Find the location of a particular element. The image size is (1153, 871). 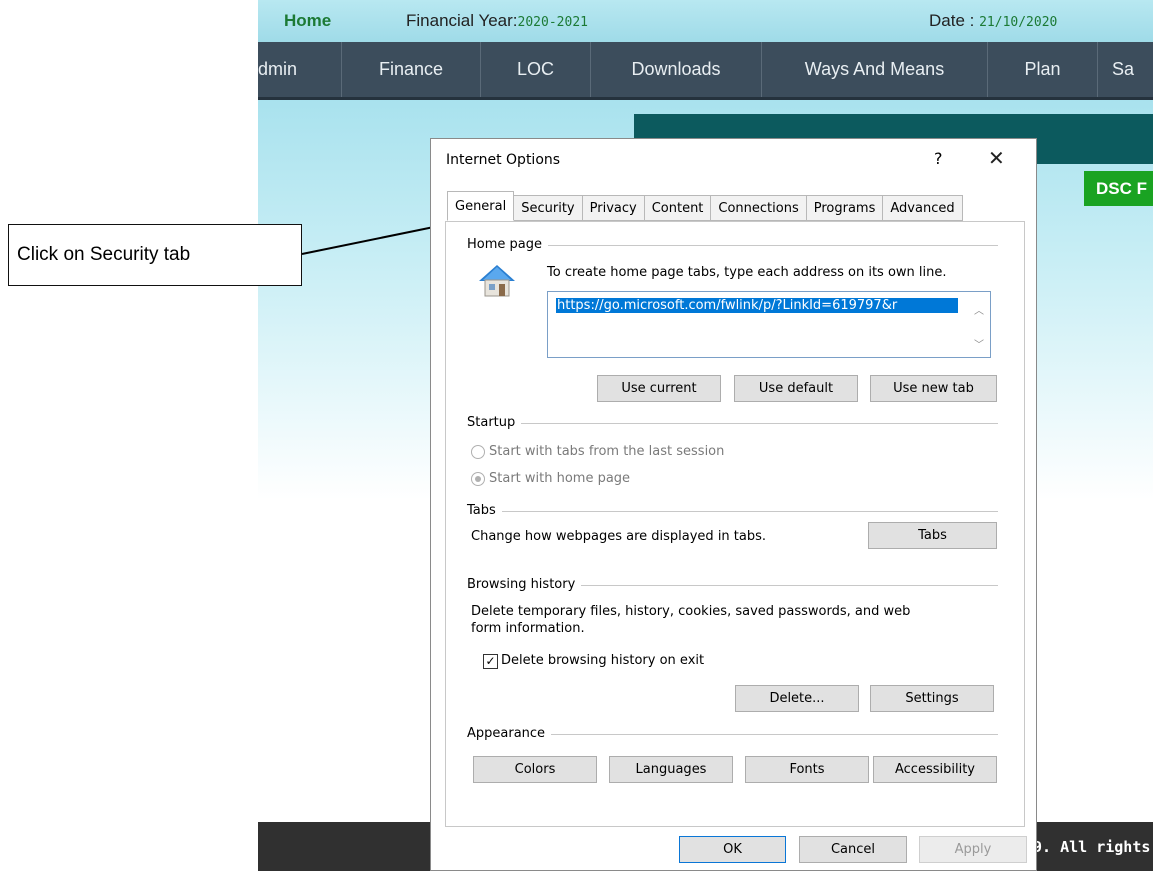

browsing-history-description-line2: form information. is located at coordinates (528, 628).